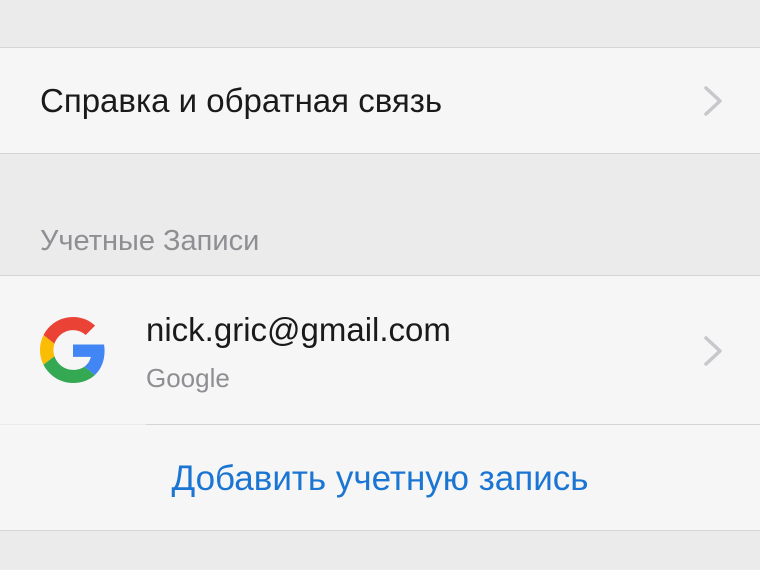 The width and height of the screenshot is (760, 570). Describe the element at coordinates (241, 100) in the screenshot. I see `help-feedback-label: Справка и обратная связь` at that location.